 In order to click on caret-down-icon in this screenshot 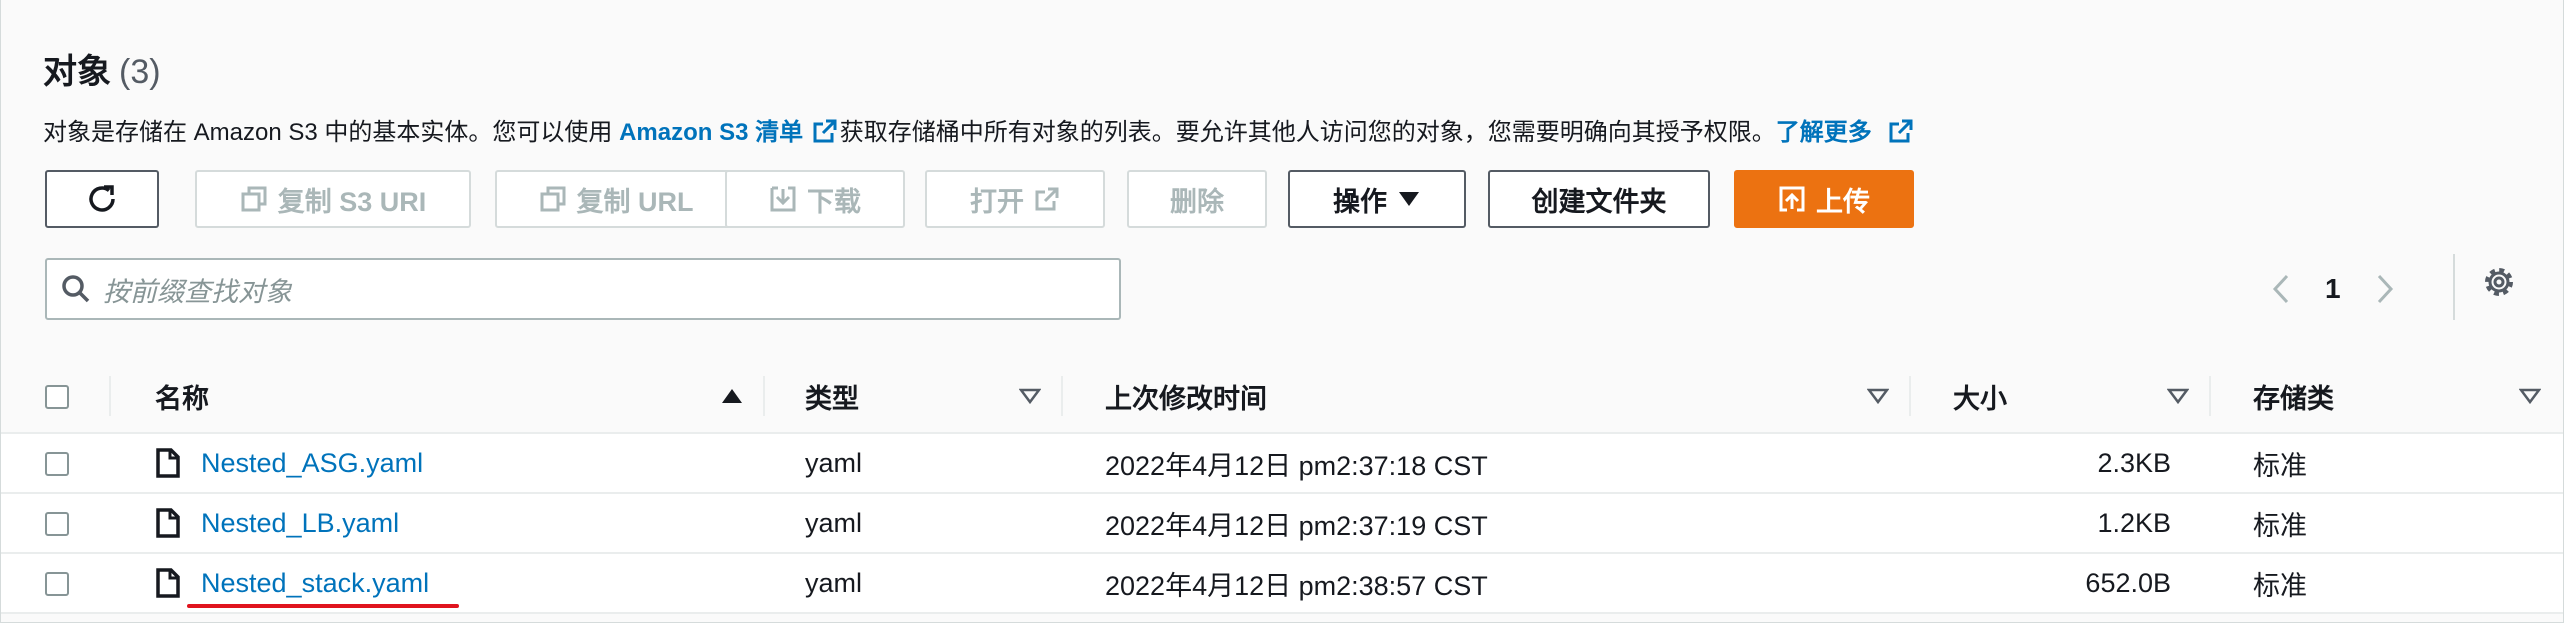, I will do `click(1409, 199)`.